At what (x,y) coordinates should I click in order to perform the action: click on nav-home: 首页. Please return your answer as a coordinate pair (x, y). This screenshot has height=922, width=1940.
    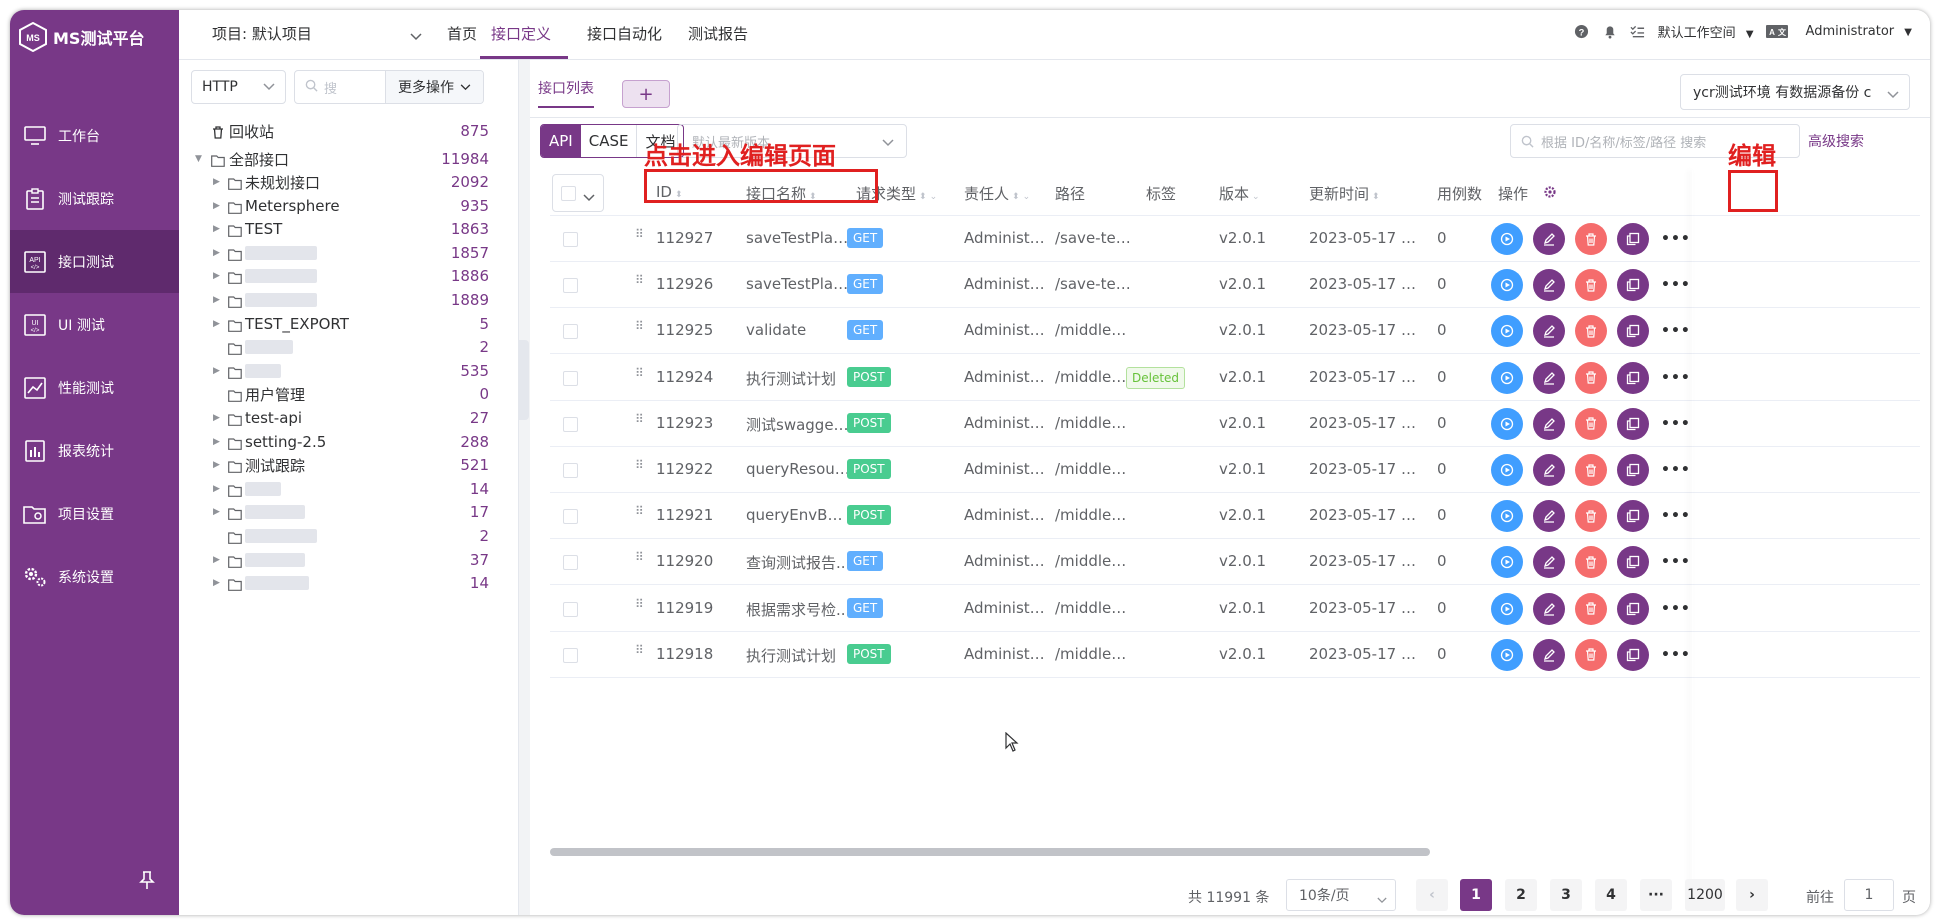
    Looking at the image, I should click on (462, 33).